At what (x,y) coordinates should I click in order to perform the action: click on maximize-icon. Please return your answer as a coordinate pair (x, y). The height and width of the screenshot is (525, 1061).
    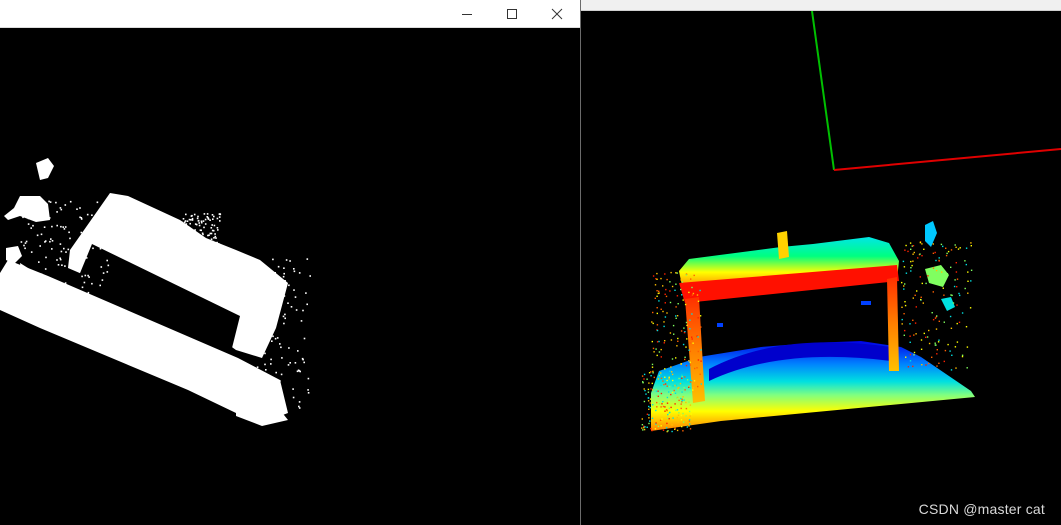
    Looking at the image, I should click on (512, 14).